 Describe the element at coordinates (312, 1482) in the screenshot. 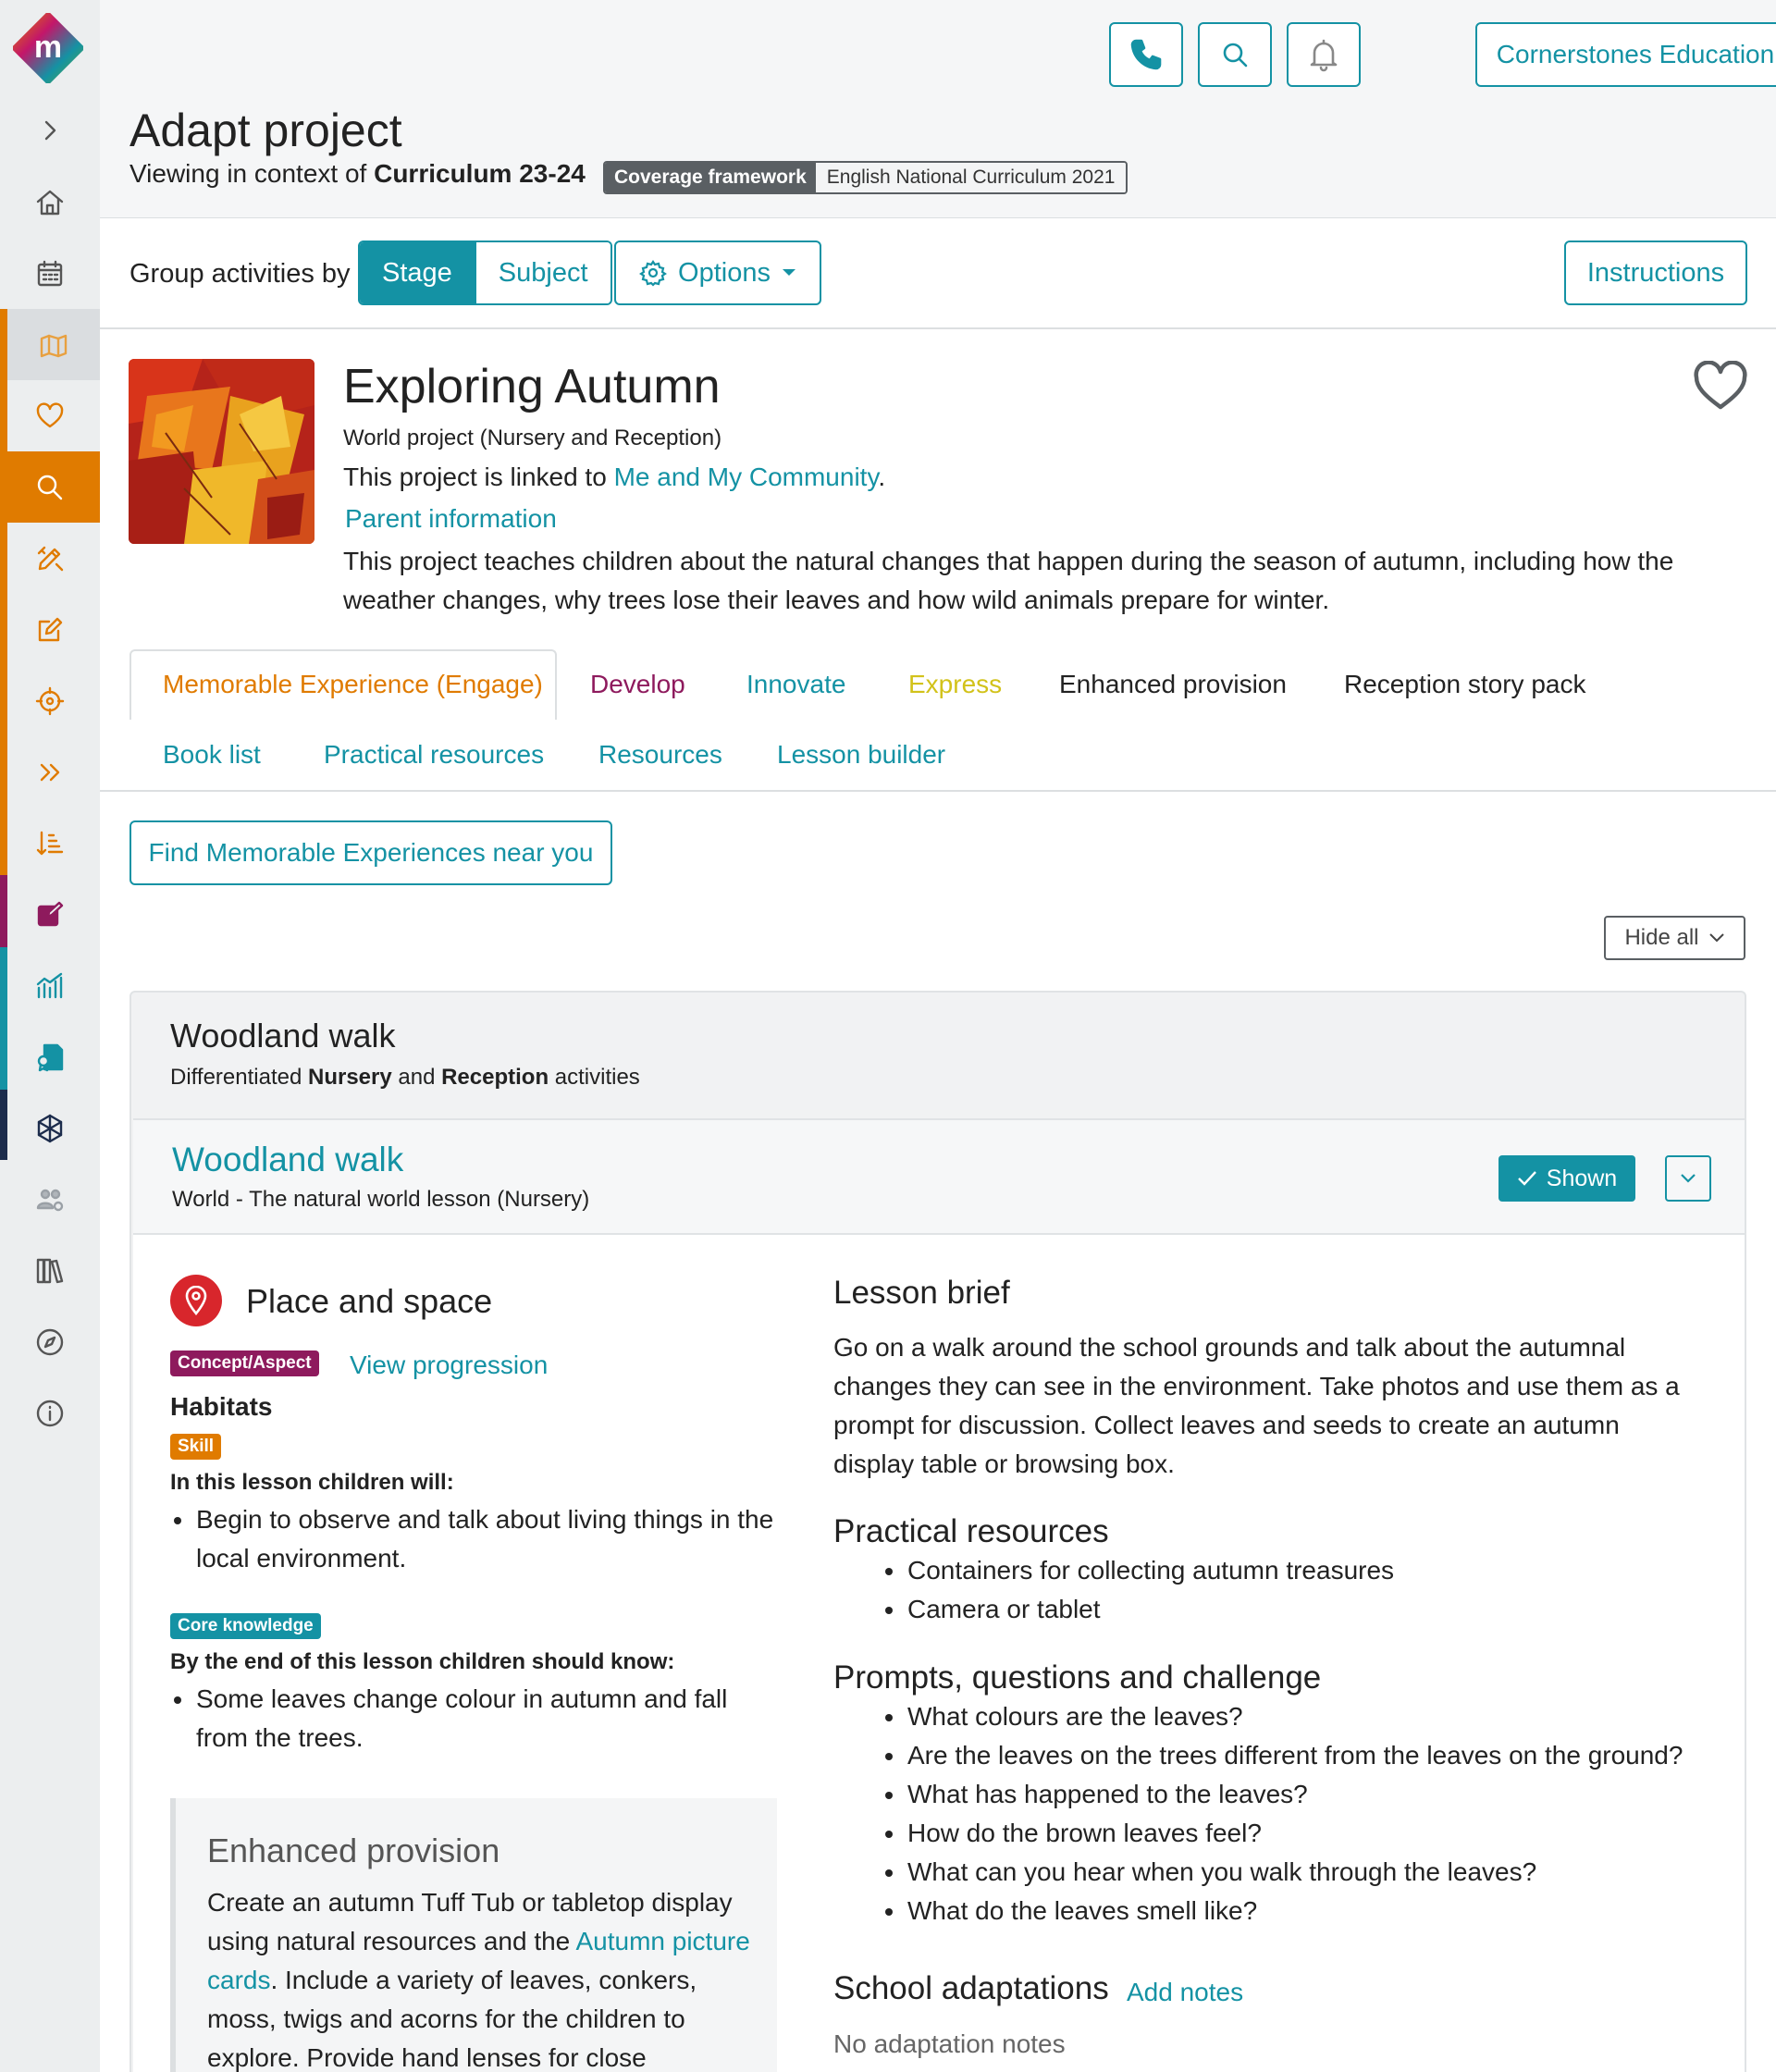

I see `skill-intro: In this lesson children will:` at that location.